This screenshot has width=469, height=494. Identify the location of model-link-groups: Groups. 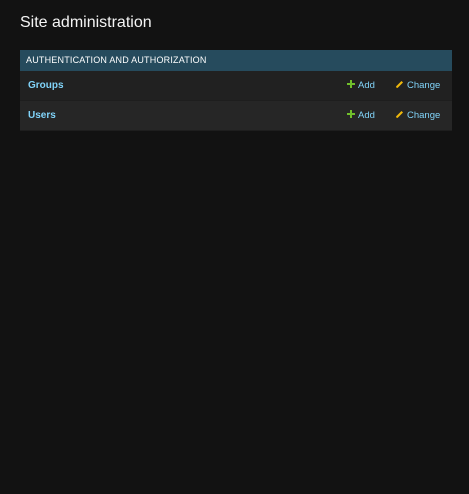
(46, 85).